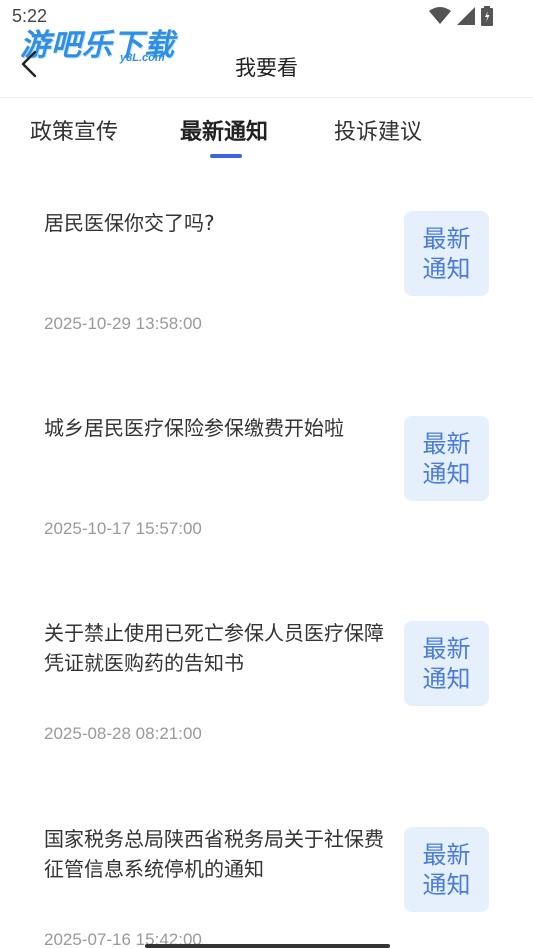 The image size is (533, 948). I want to click on tab-policy: 政策宣传, so click(74, 130).